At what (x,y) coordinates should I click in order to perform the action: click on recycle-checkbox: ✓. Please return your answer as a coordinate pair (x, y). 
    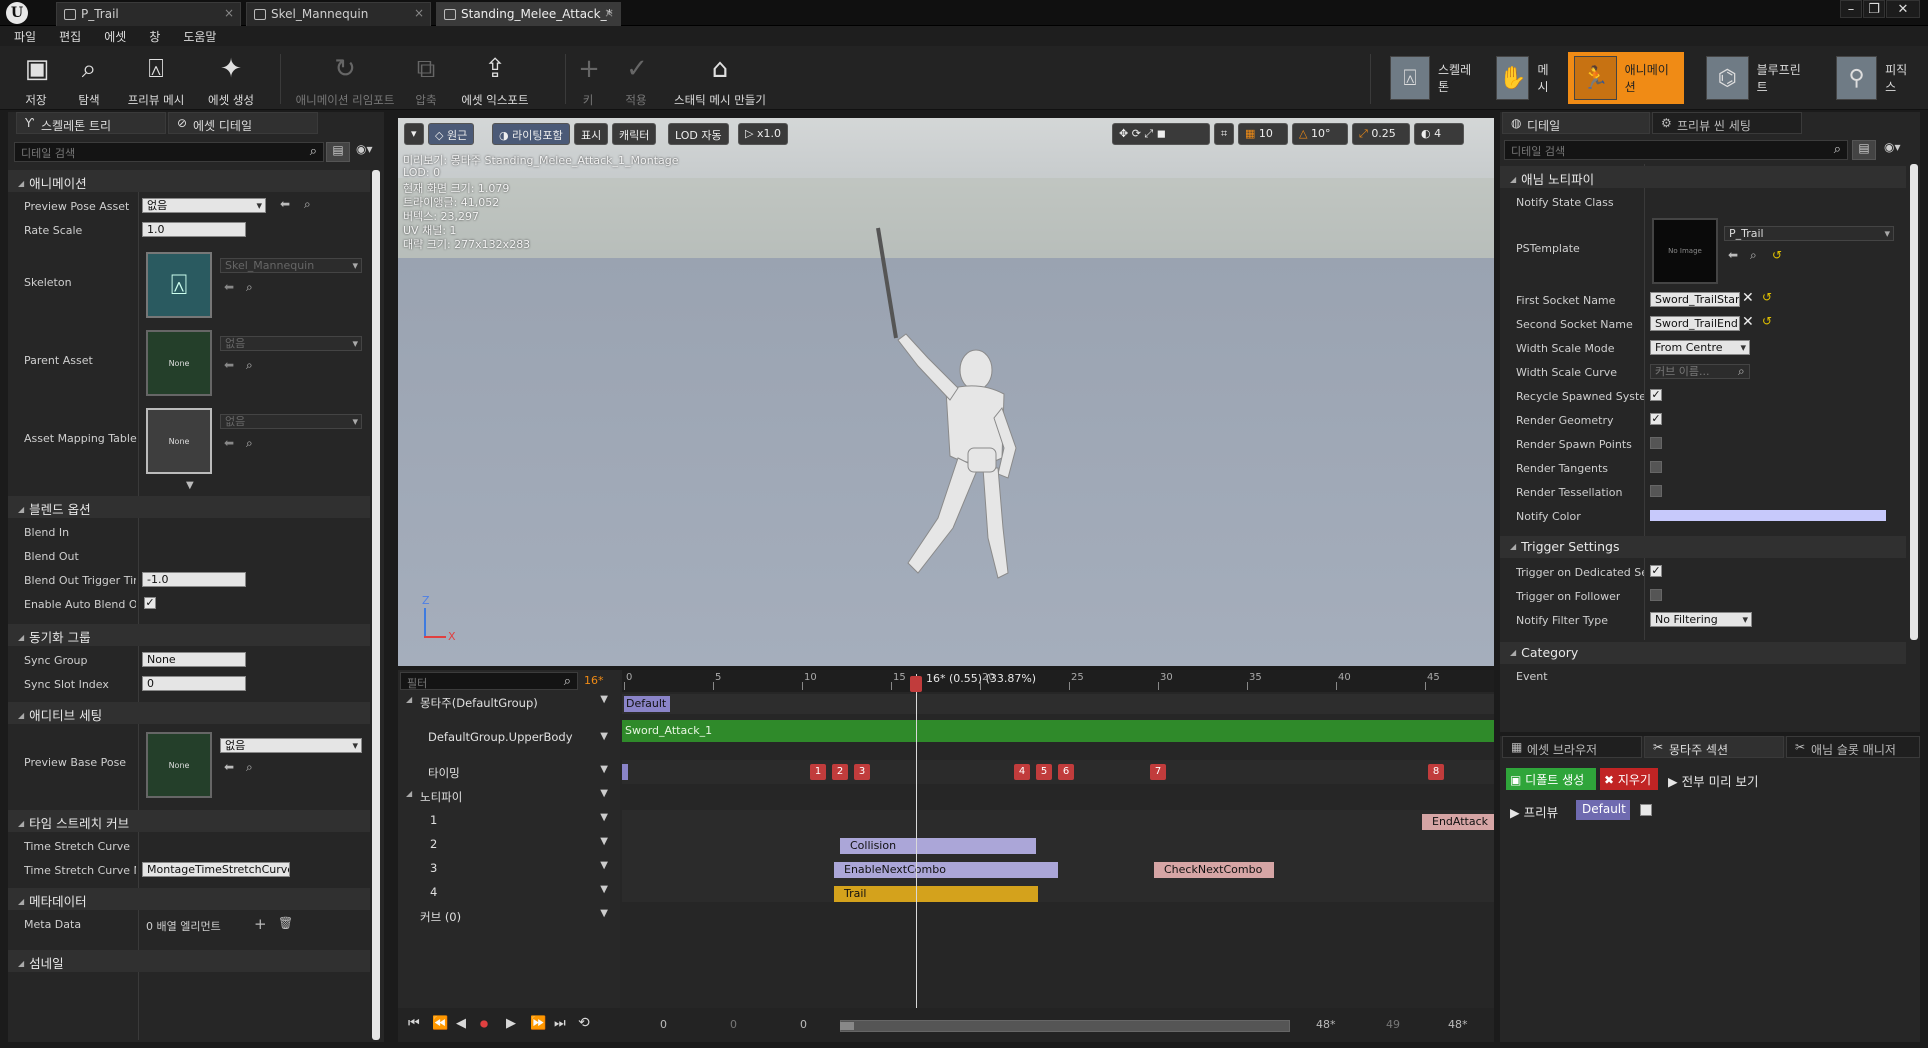
    Looking at the image, I should click on (1656, 395).